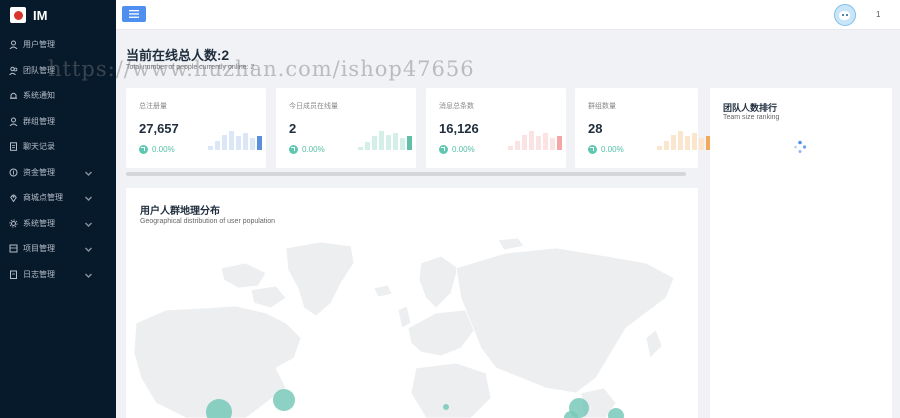 The height and width of the screenshot is (418, 900). I want to click on avatar-face, so click(844, 15).